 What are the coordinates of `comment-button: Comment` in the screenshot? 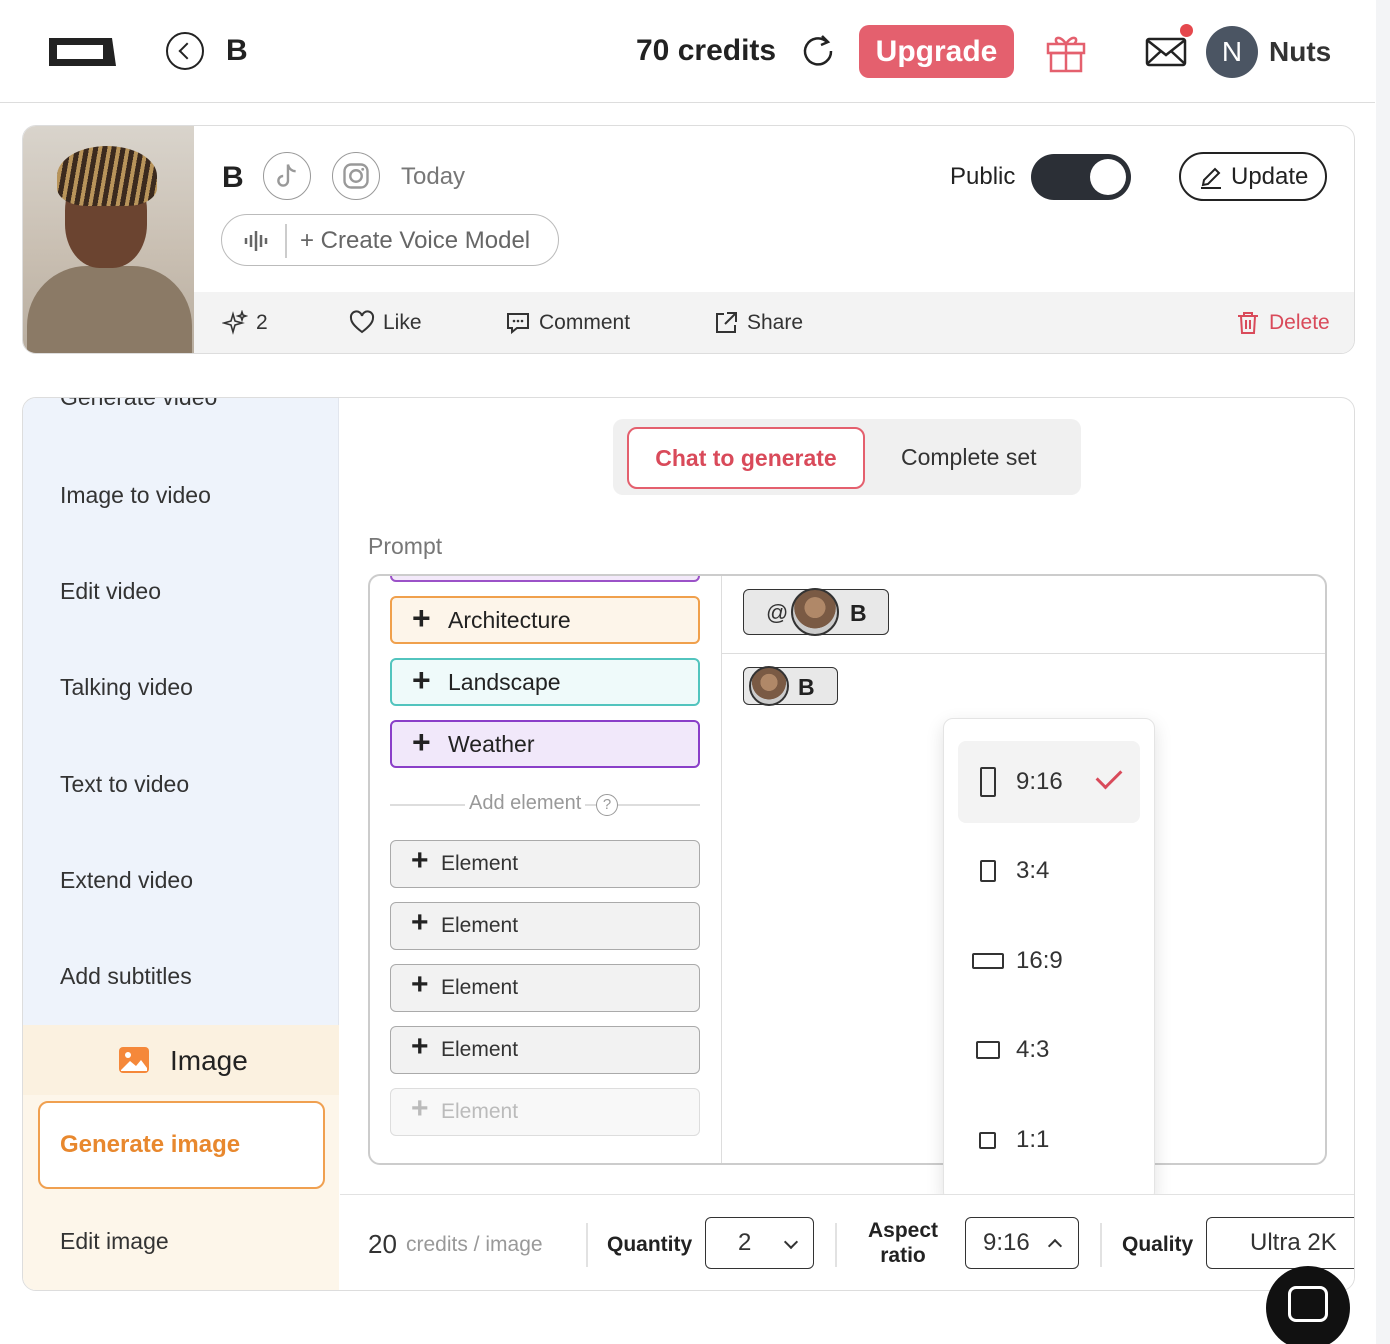 It's located at (567, 323).